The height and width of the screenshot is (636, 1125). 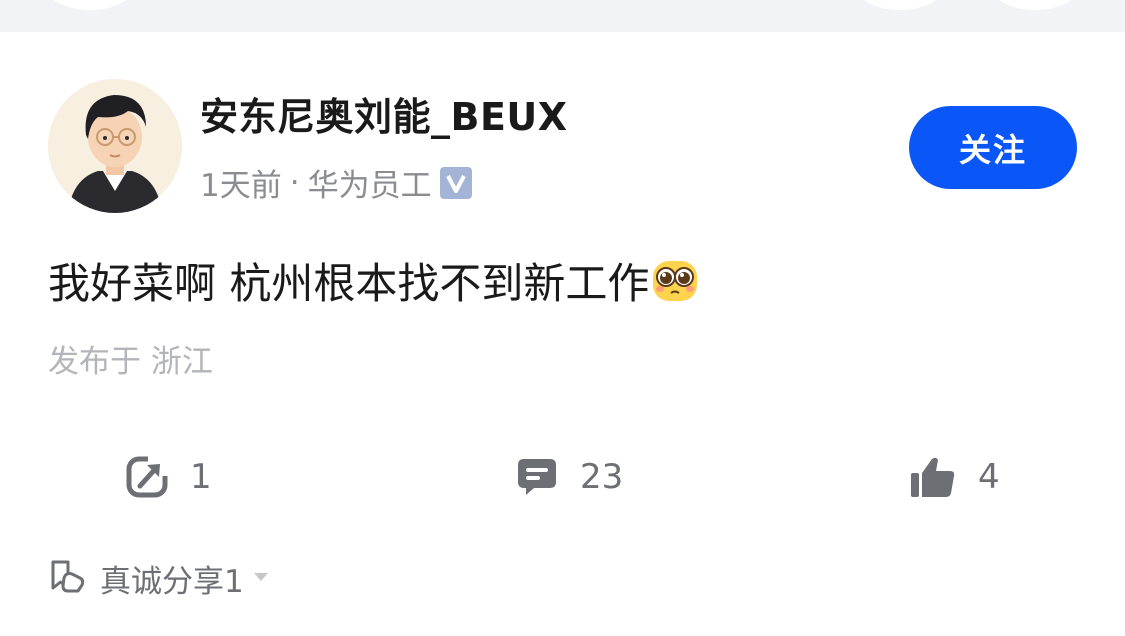 I want to click on post-location: 发布于 浙江, so click(x=130, y=362).